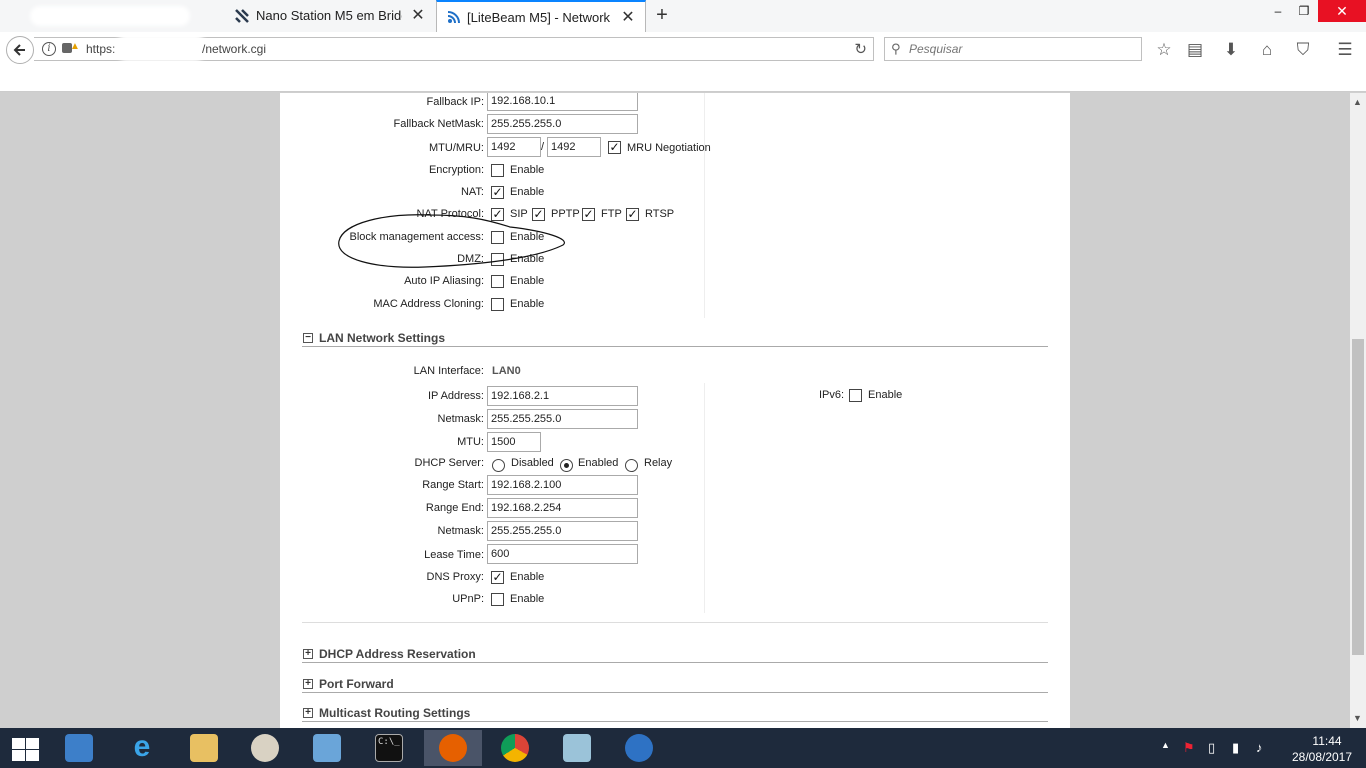  I want to click on power-icon: ▯, so click(1211, 748).